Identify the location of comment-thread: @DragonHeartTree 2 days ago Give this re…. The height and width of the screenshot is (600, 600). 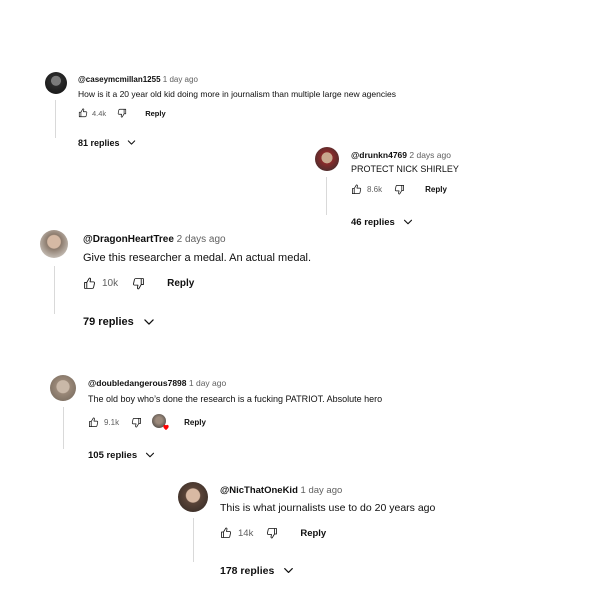
(240, 282).